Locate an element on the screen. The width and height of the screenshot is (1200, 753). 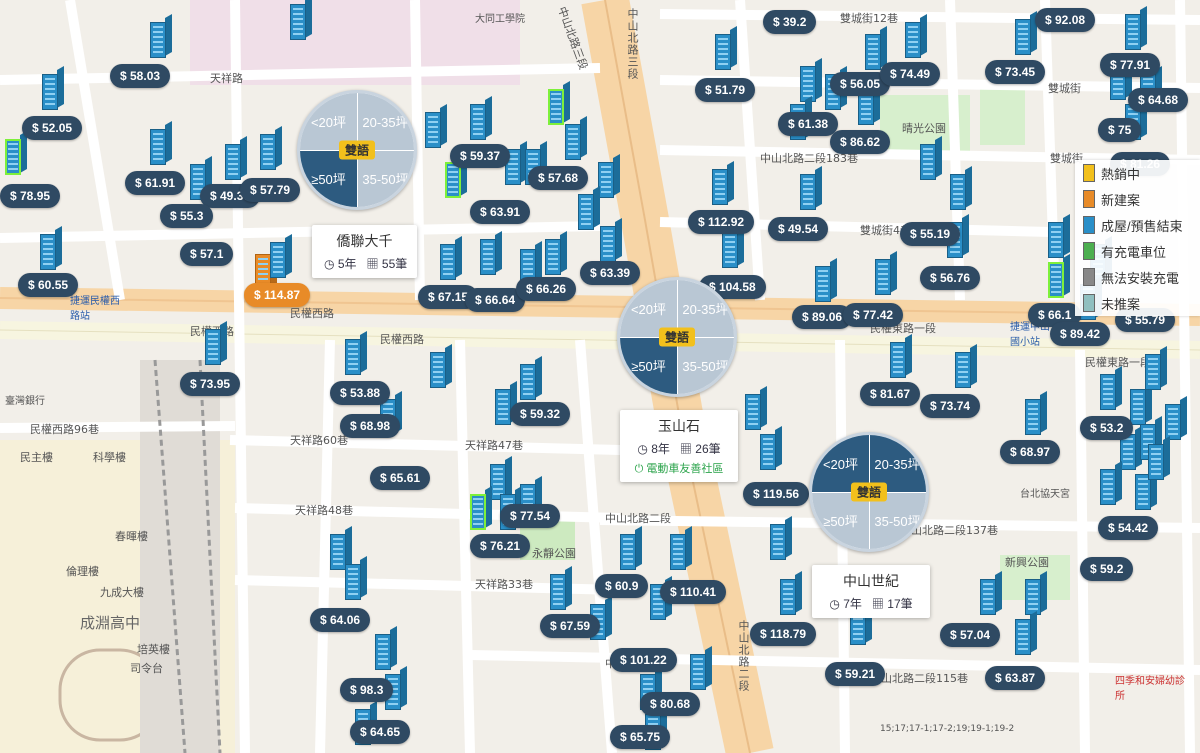
price-marker: $ 74.49 is located at coordinates (910, 74).